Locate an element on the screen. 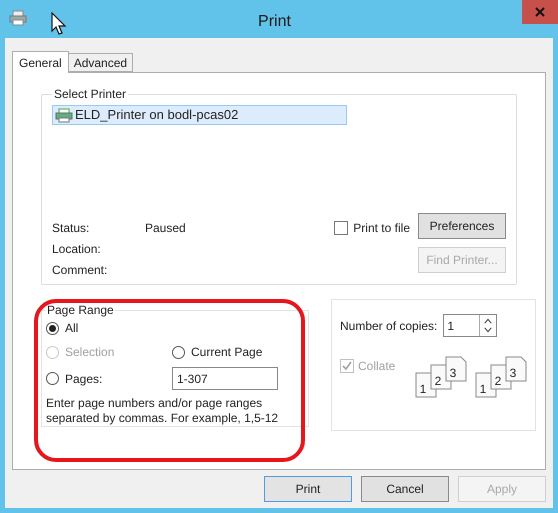 The image size is (558, 513). tab: Advanced is located at coordinates (101, 62).